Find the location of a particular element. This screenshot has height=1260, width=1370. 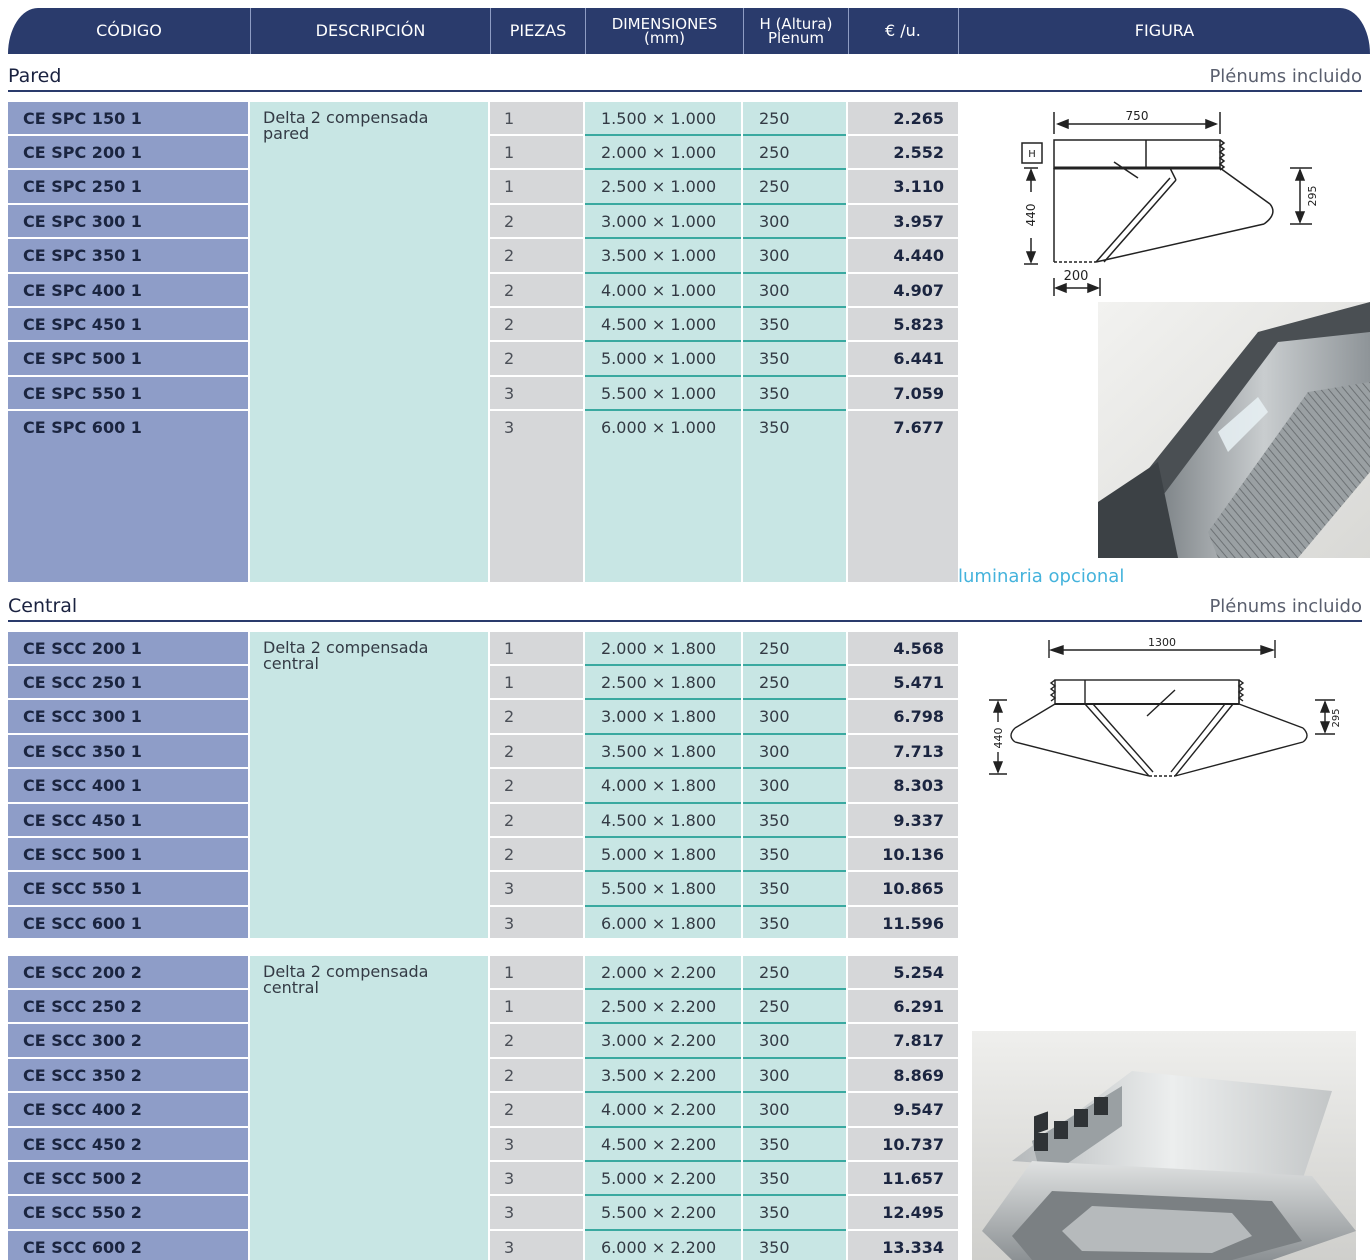

central-hood-diagram: 1300 440 295 is located at coordinates (1165, 706).